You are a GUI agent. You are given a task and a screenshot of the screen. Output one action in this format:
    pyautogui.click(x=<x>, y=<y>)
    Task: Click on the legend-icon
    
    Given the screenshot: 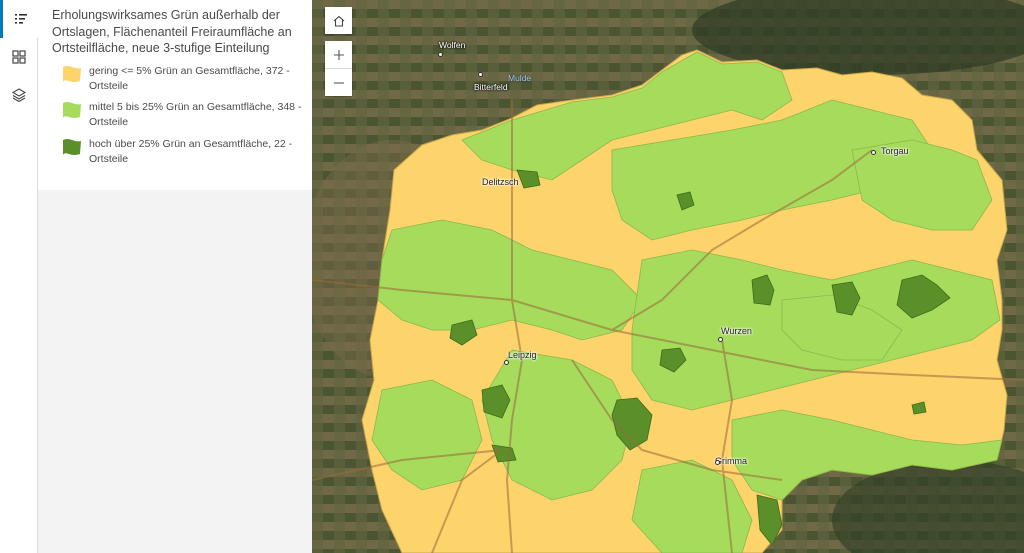 What is the action you would take?
    pyautogui.click(x=20, y=19)
    